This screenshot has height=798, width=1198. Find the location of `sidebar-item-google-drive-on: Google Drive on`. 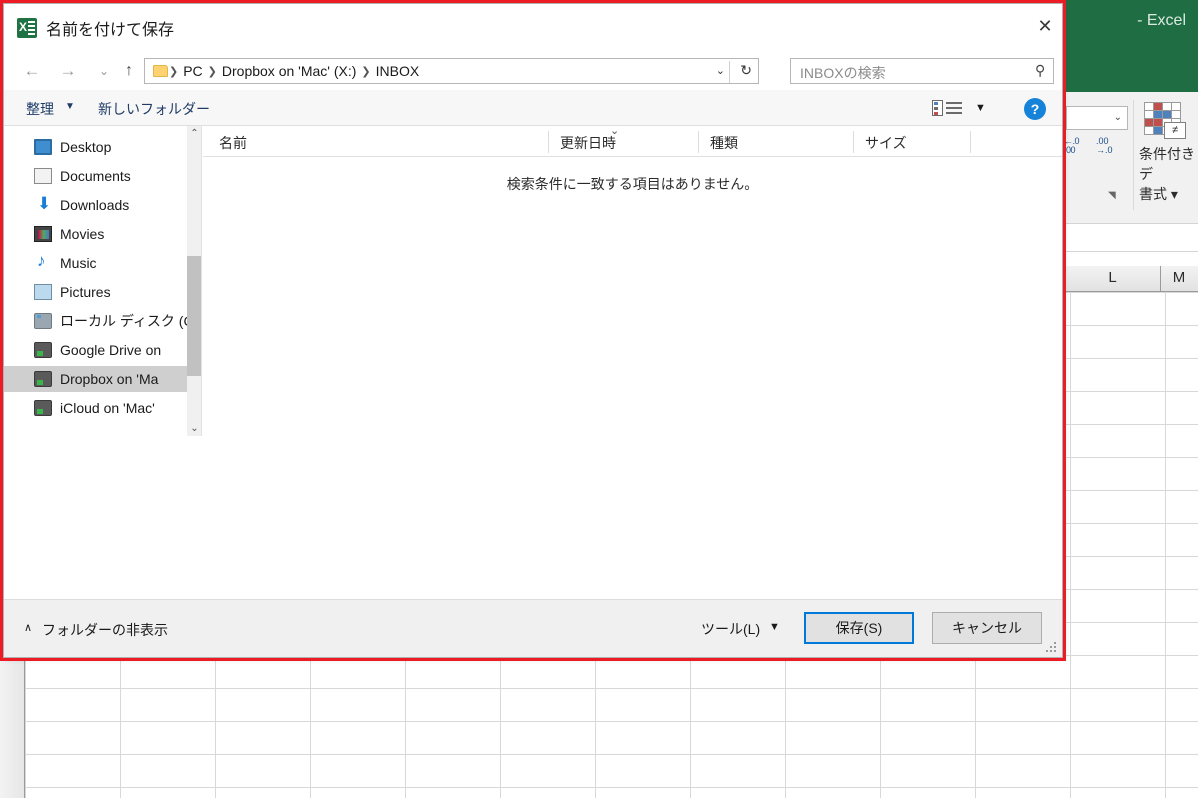

sidebar-item-google-drive-on: Google Drive on is located at coordinates (102, 350).